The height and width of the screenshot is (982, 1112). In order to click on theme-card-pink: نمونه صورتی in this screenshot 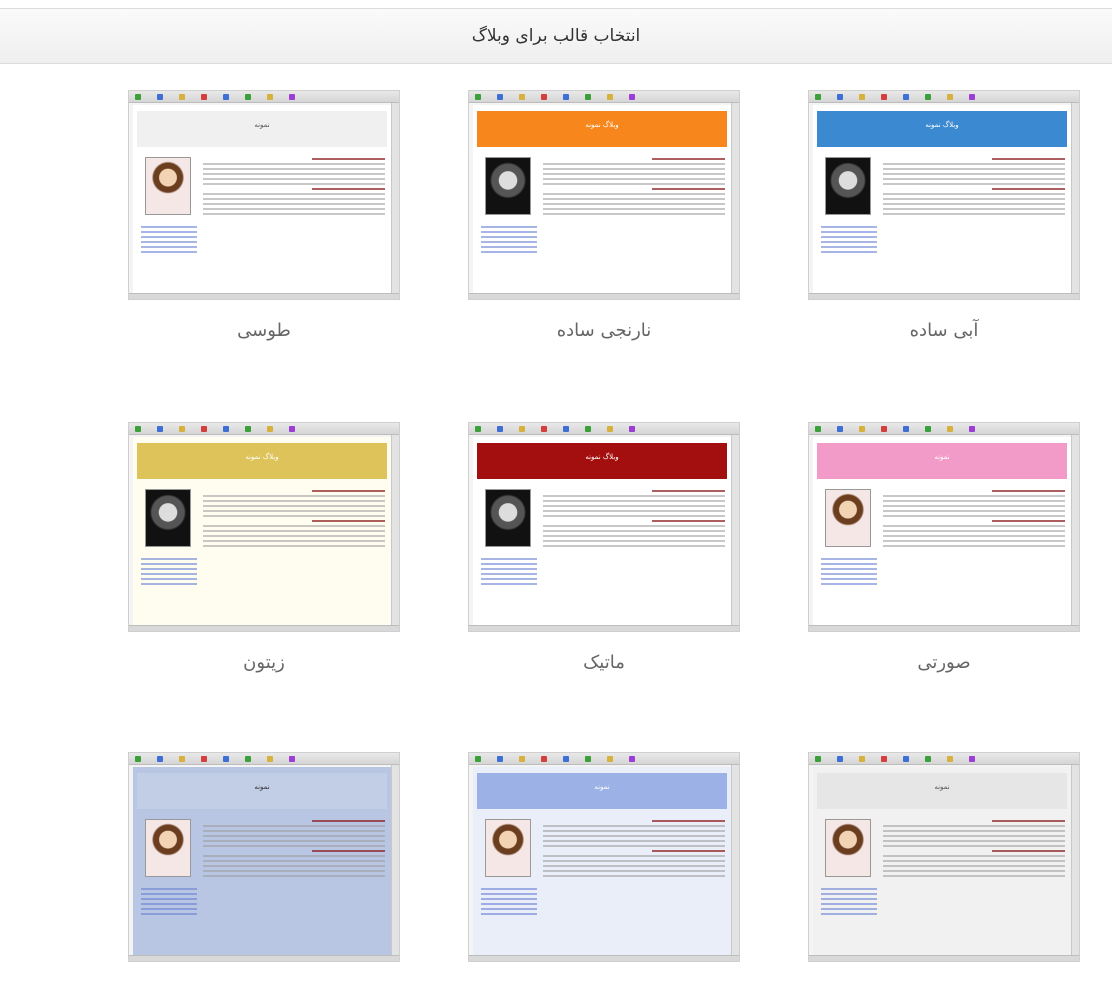, I will do `click(944, 547)`.